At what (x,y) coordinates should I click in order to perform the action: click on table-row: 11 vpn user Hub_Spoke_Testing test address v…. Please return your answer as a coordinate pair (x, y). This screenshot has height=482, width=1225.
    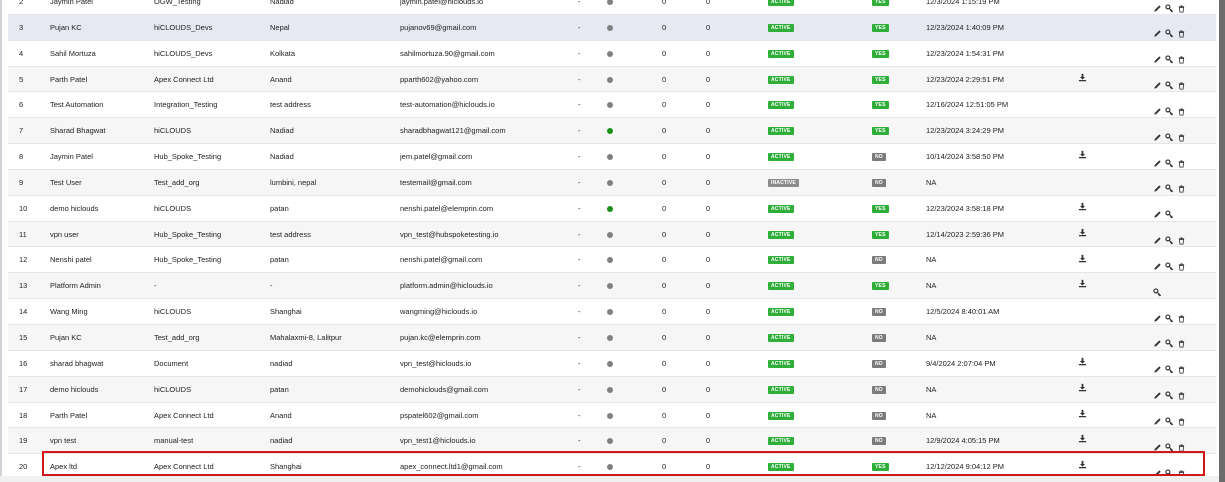
    Looking at the image, I should click on (612, 234).